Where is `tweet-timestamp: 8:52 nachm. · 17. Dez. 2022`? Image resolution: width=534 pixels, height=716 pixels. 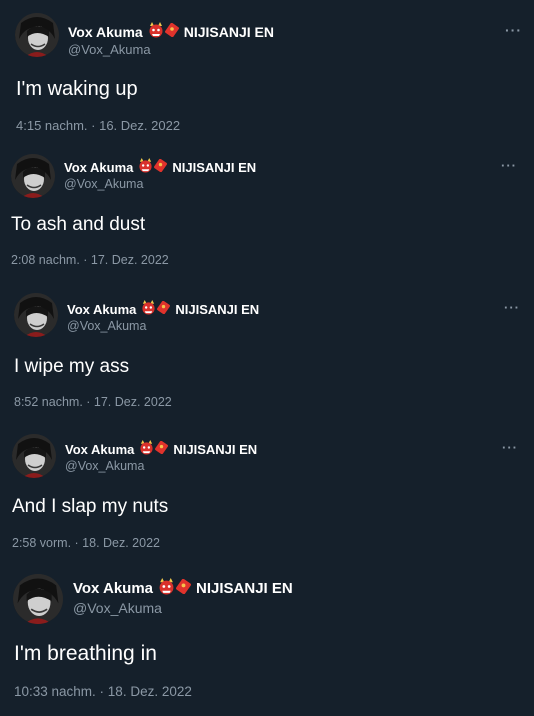
tweet-timestamp: 8:52 nachm. · 17. Dez. 2022 is located at coordinates (93, 402).